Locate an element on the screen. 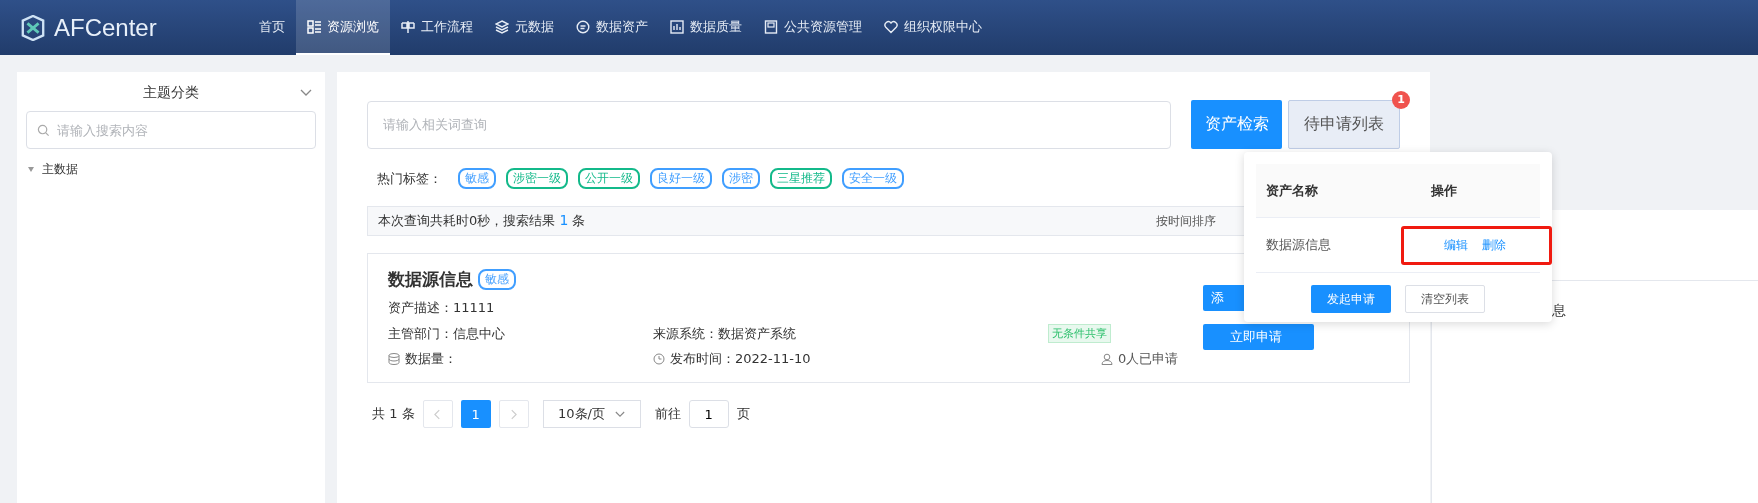 Image resolution: width=1758 pixels, height=503 pixels. scale-icon is located at coordinates (408, 26).